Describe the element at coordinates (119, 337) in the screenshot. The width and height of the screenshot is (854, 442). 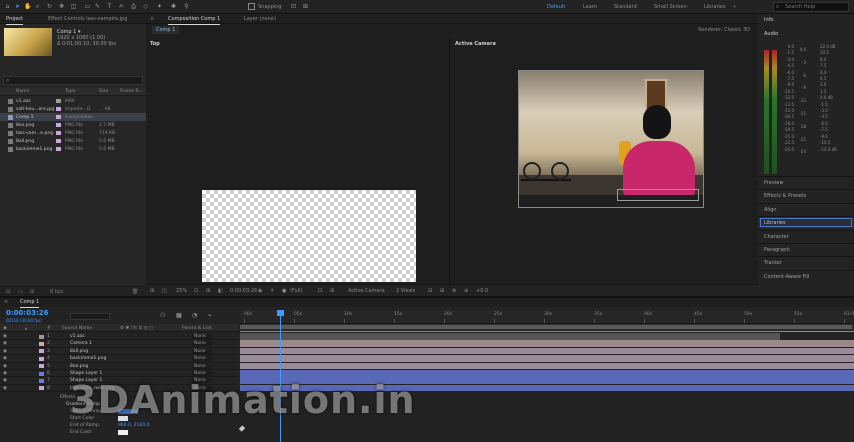
I see `layer-row: ◉ 1 v1.aac None` at that location.